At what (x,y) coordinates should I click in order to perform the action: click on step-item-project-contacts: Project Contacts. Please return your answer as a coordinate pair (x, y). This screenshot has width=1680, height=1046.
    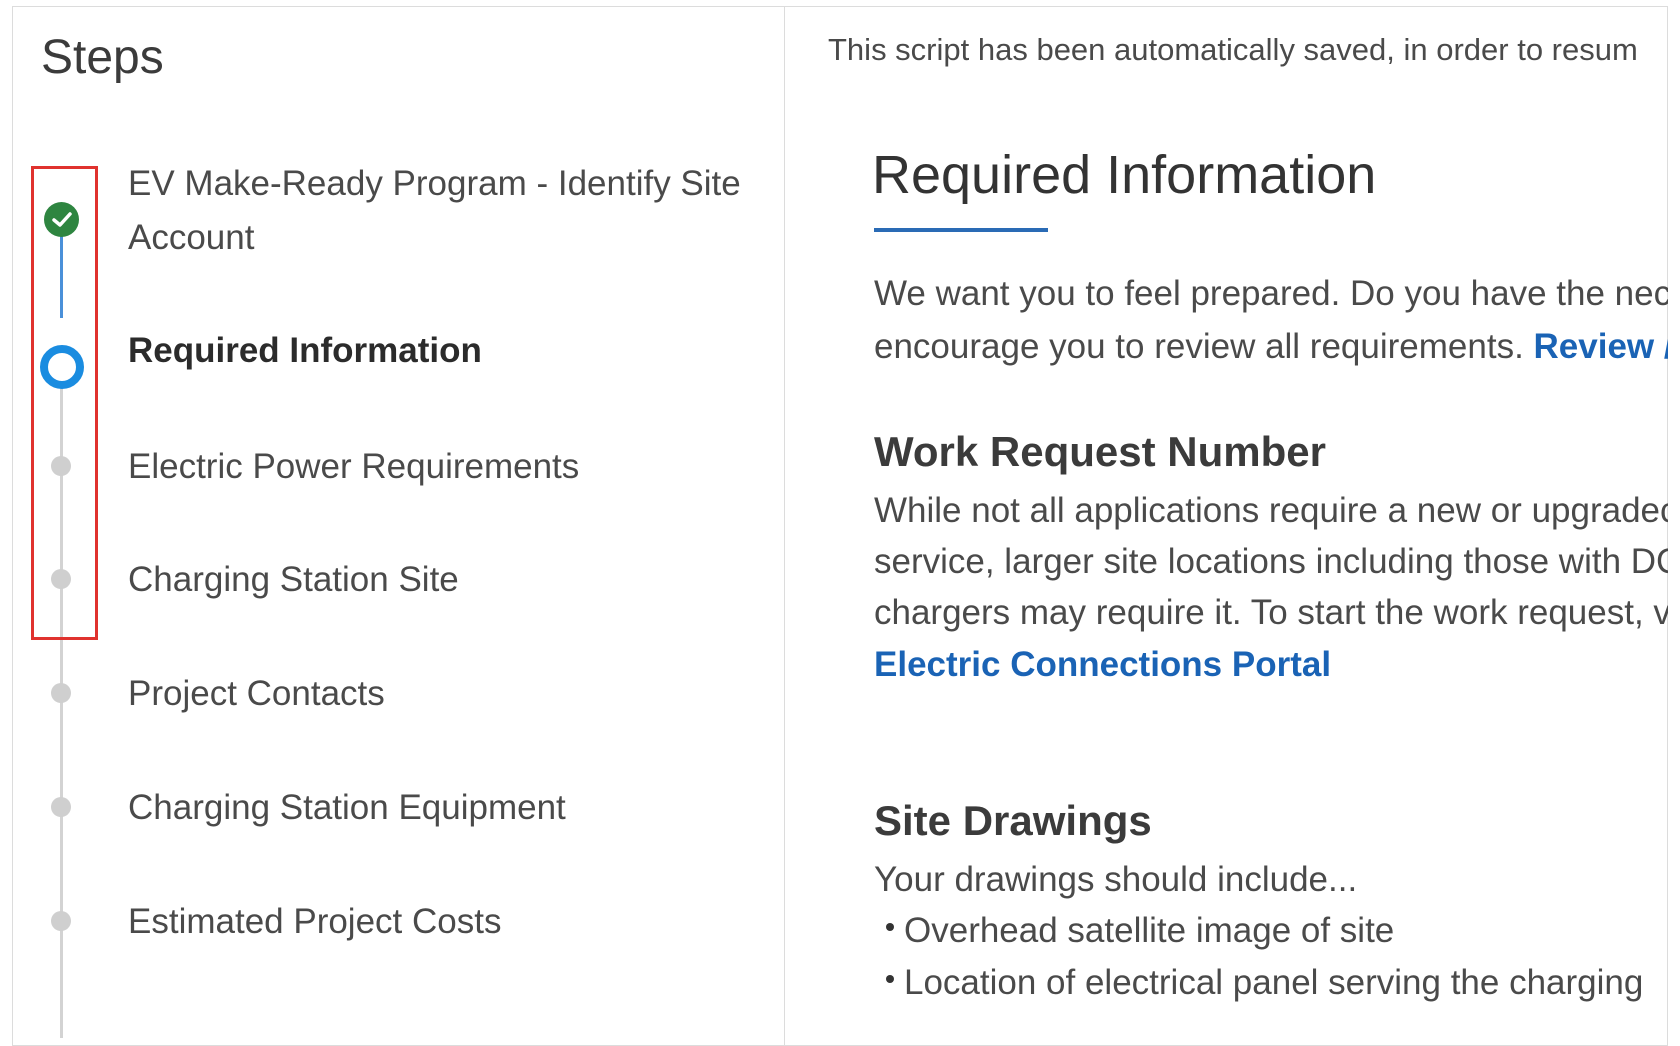
    Looking at the image, I should click on (448, 694).